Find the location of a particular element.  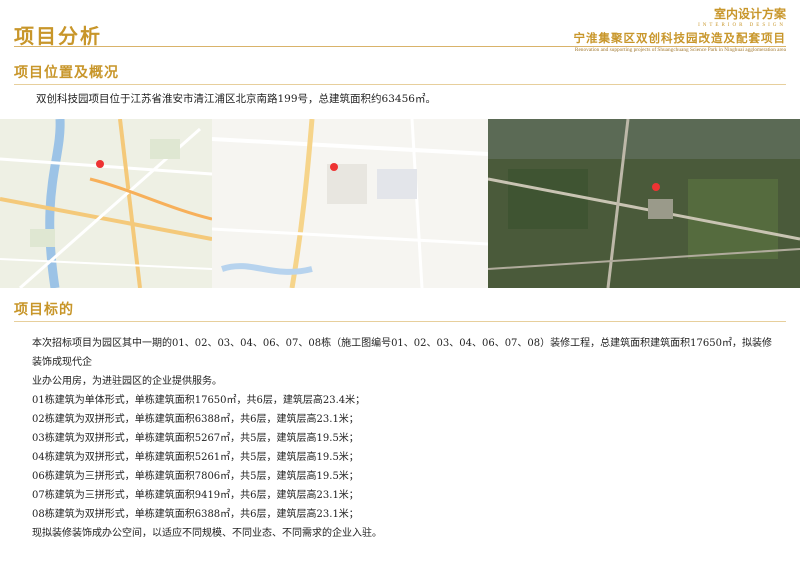

satellite-map-image is located at coordinates (644, 203).